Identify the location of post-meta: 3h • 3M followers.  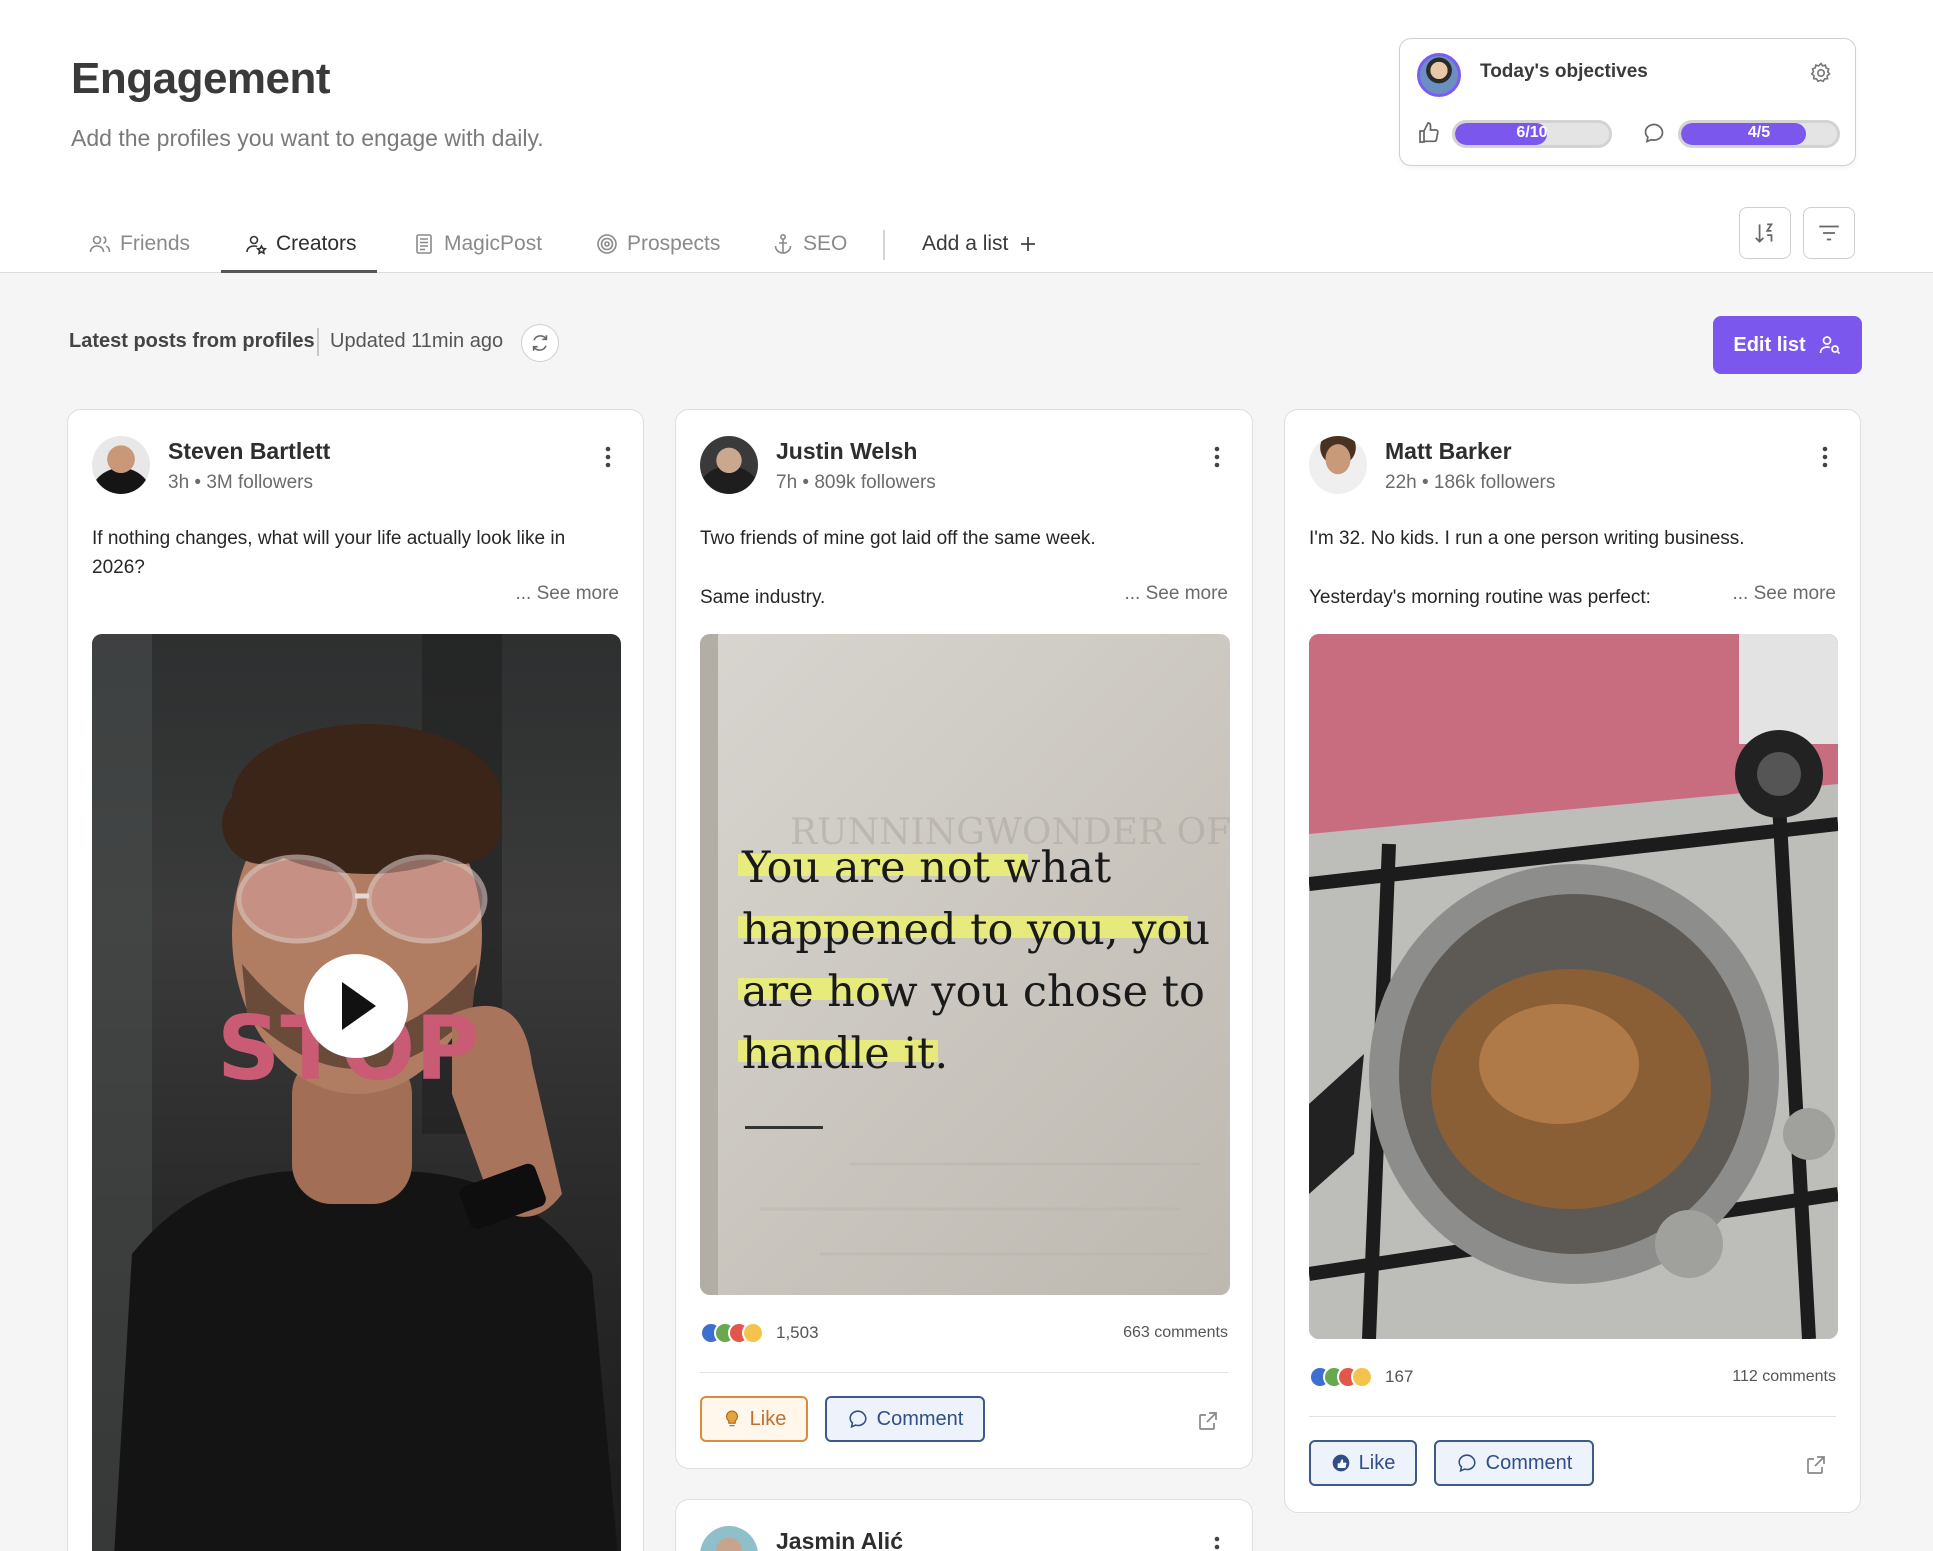
(240, 482).